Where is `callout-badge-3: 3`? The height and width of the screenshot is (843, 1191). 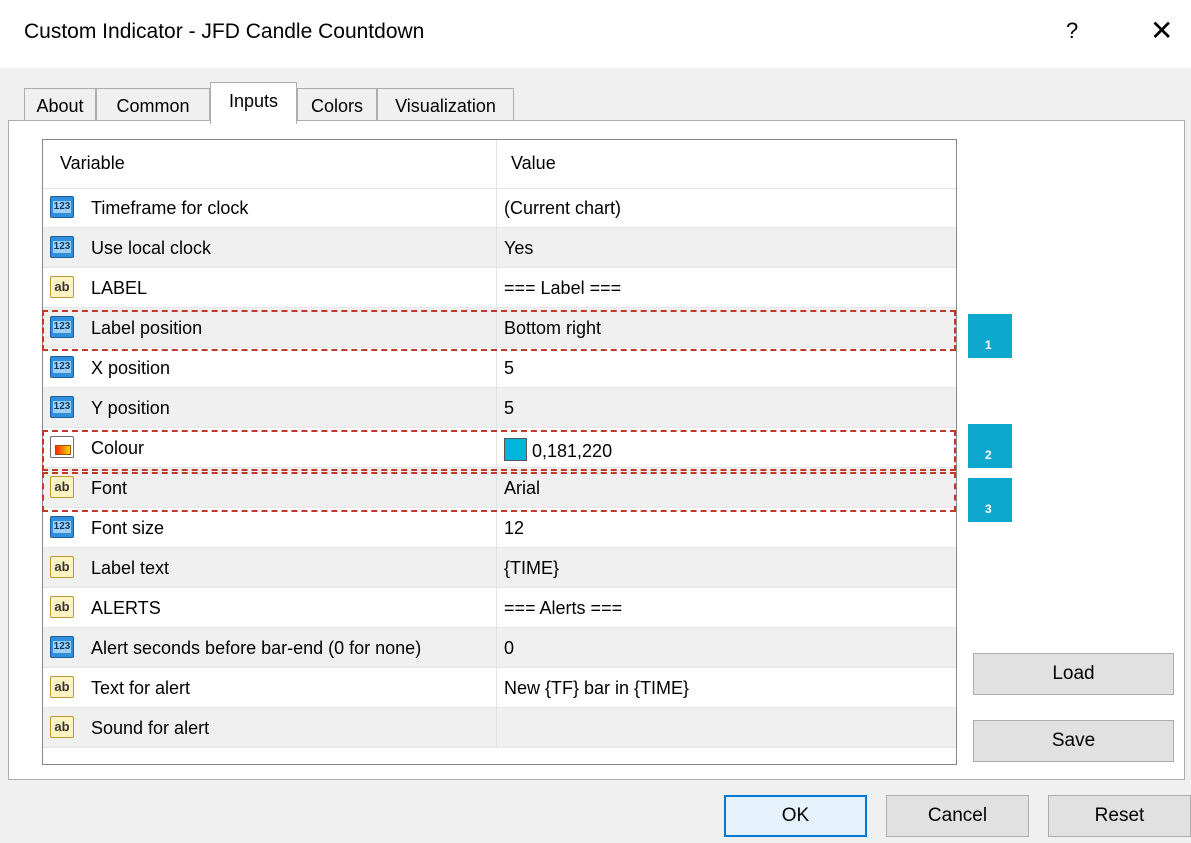
callout-badge-3: 3 is located at coordinates (990, 500).